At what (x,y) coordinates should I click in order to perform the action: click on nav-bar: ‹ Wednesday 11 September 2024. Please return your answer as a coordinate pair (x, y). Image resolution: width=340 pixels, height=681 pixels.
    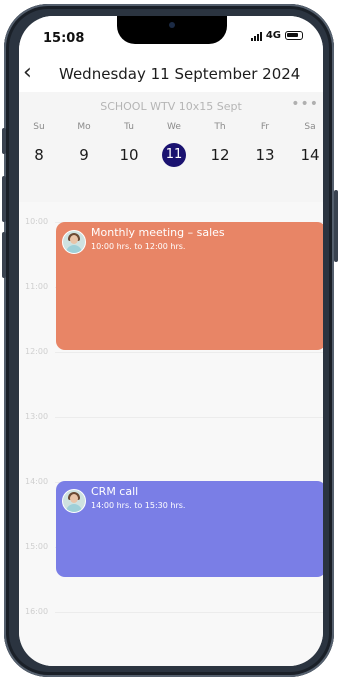
    Looking at the image, I should click on (171, 74).